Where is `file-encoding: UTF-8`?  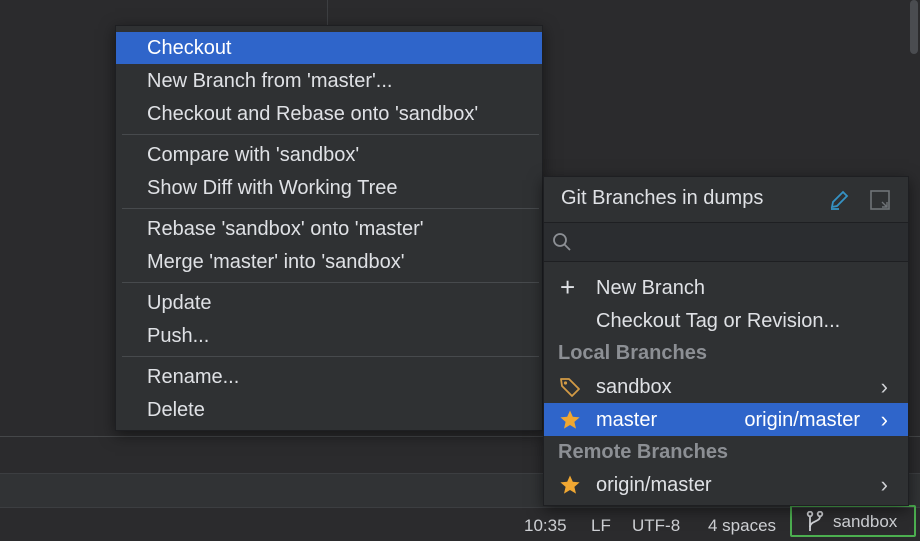 file-encoding: UTF-8 is located at coordinates (656, 526).